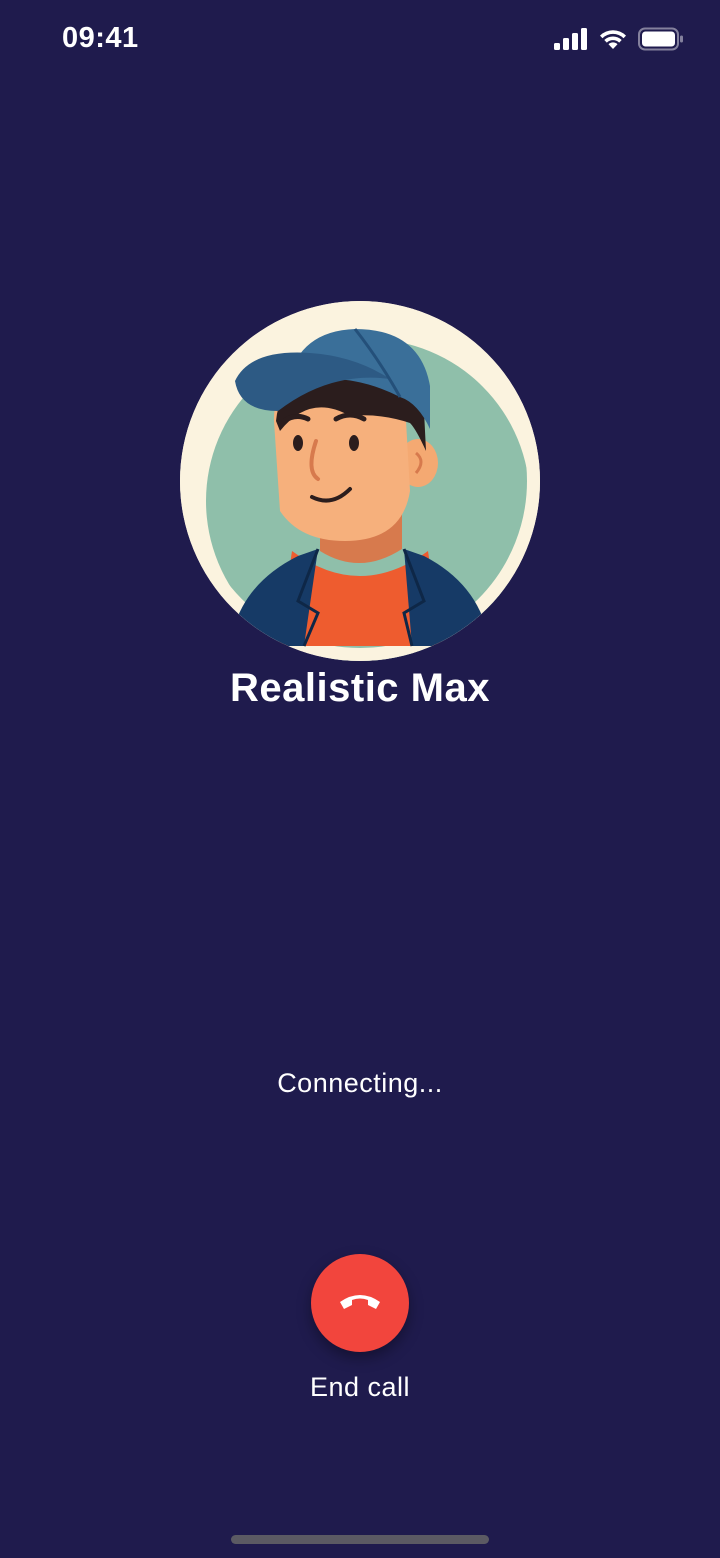 This screenshot has width=720, height=1558. I want to click on status-bar: 09:41, so click(360, 40).